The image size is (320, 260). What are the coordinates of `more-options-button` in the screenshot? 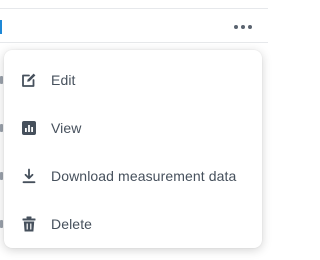 It's located at (243, 27).